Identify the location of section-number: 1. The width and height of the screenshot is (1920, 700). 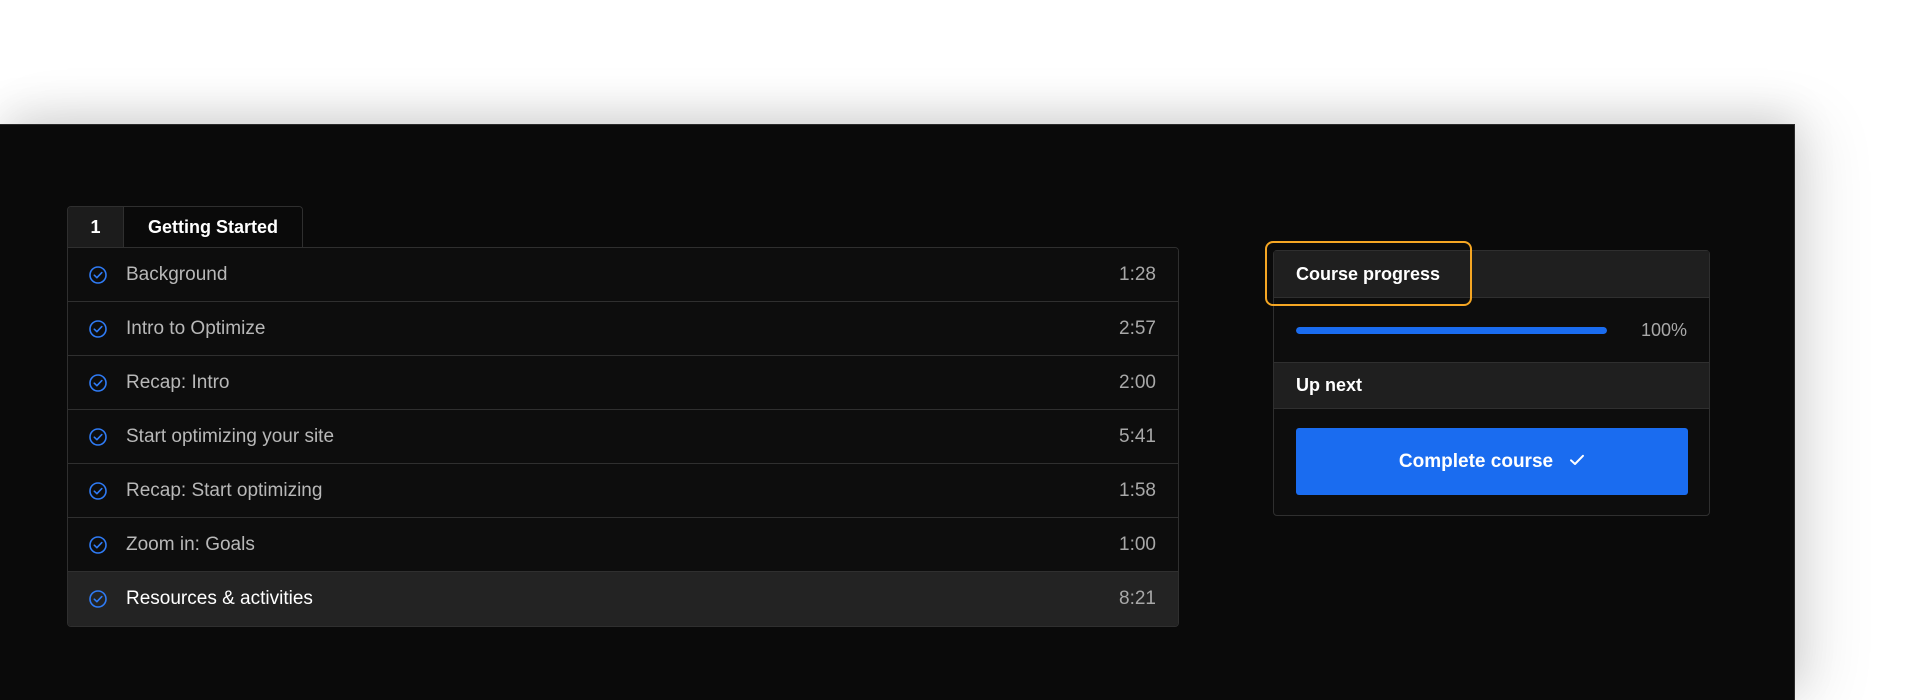
(96, 227).